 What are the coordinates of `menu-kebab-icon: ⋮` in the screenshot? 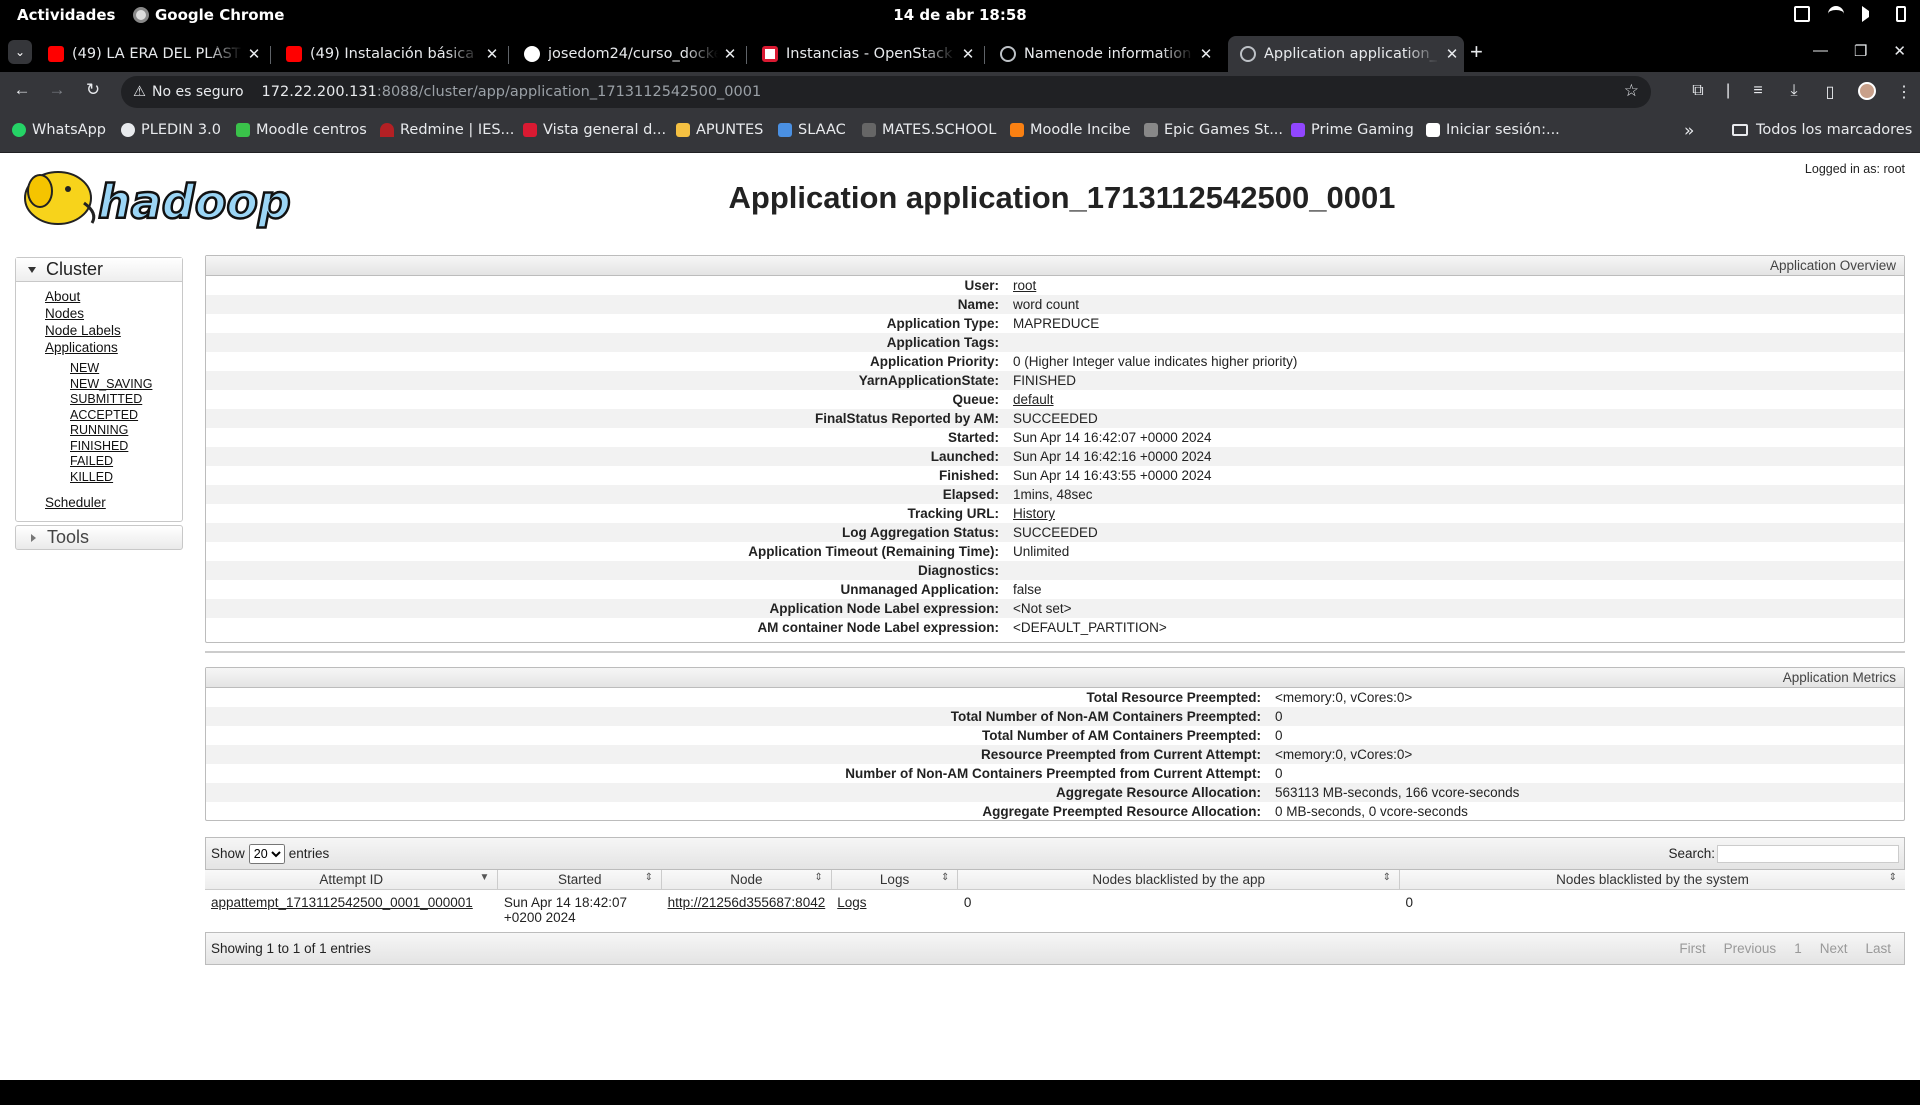 It's located at (1904, 92).